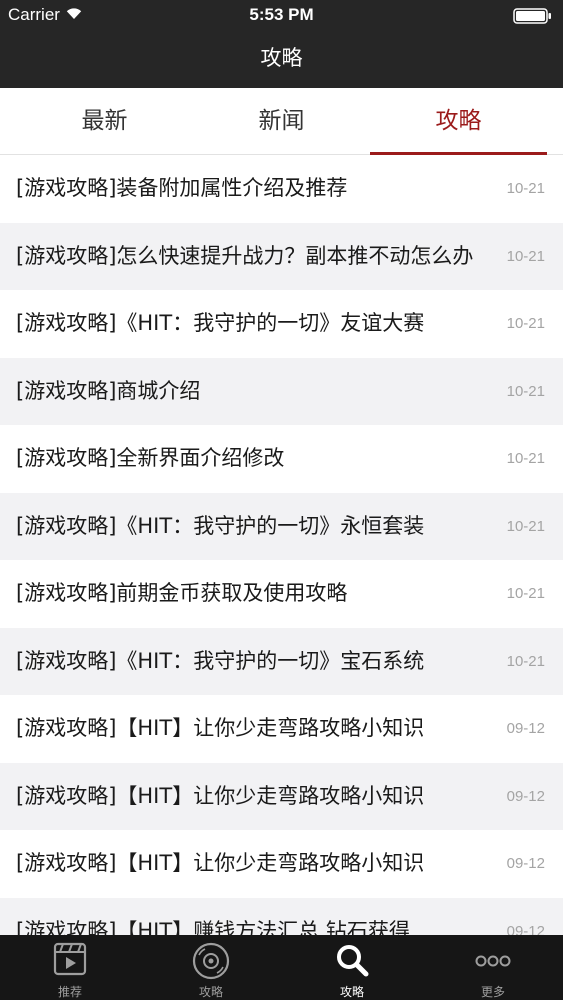 This screenshot has height=1000, width=563. I want to click on more-dots-icon, so click(493, 961).